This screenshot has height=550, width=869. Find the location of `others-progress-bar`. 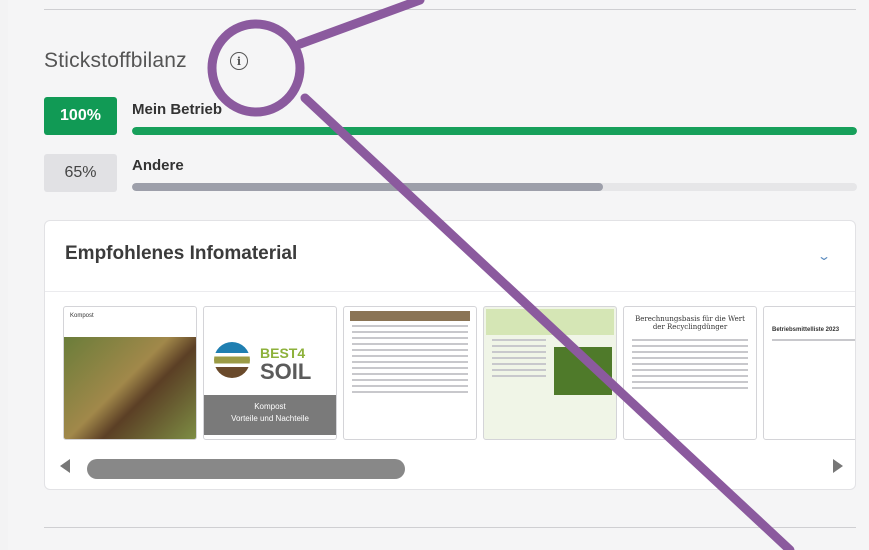

others-progress-bar is located at coordinates (494, 187).